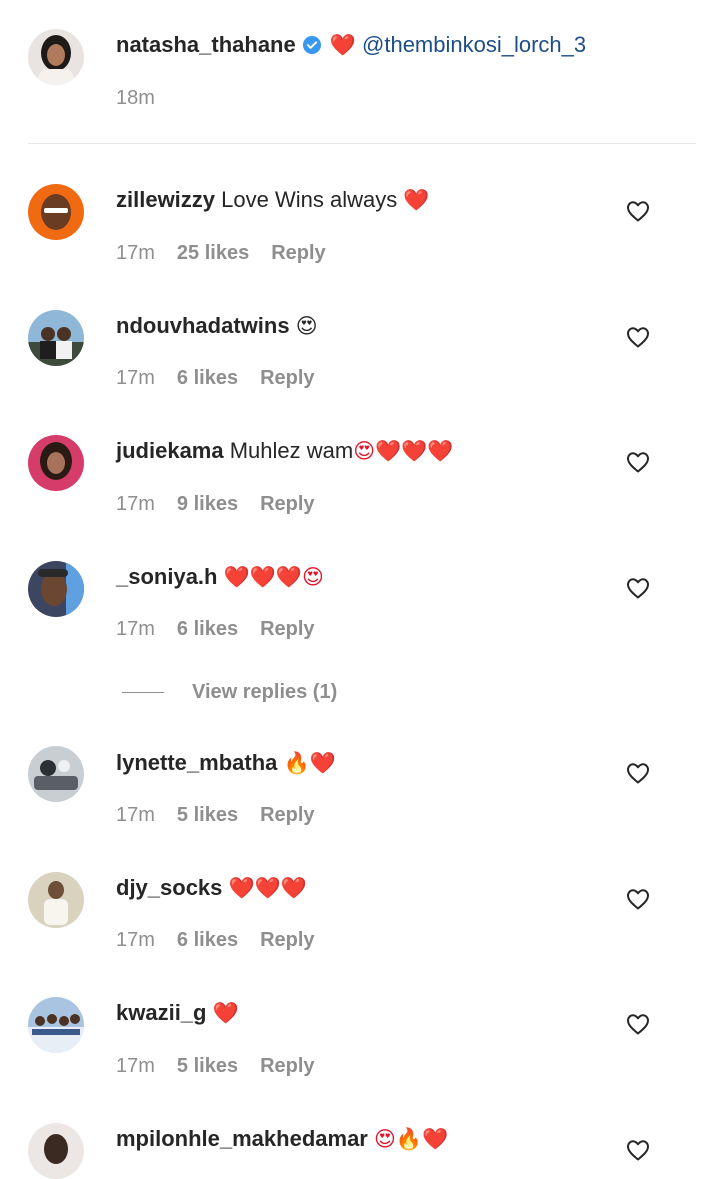 This screenshot has height=1179, width=720. Describe the element at coordinates (207, 504) in the screenshot. I see `likes-count: 9 likes` at that location.